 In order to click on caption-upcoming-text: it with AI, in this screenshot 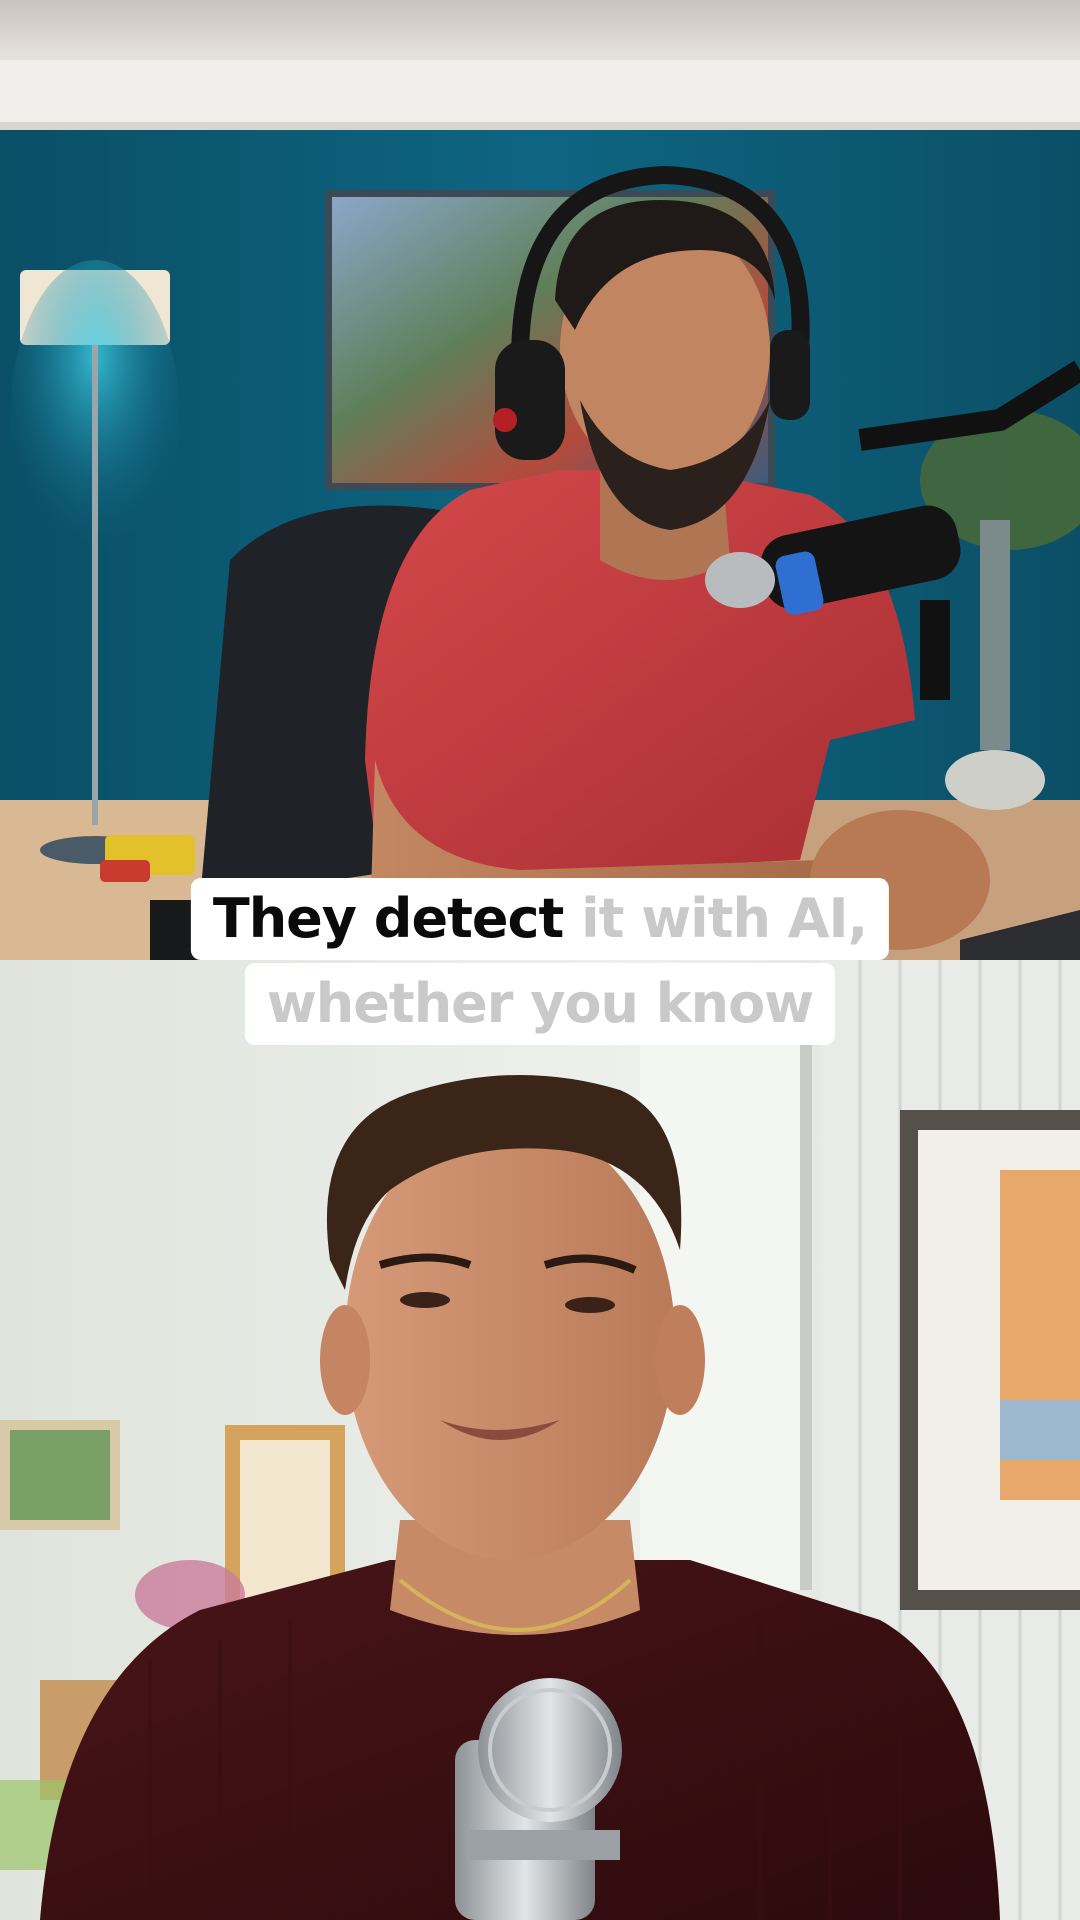, I will do `click(724, 918)`.